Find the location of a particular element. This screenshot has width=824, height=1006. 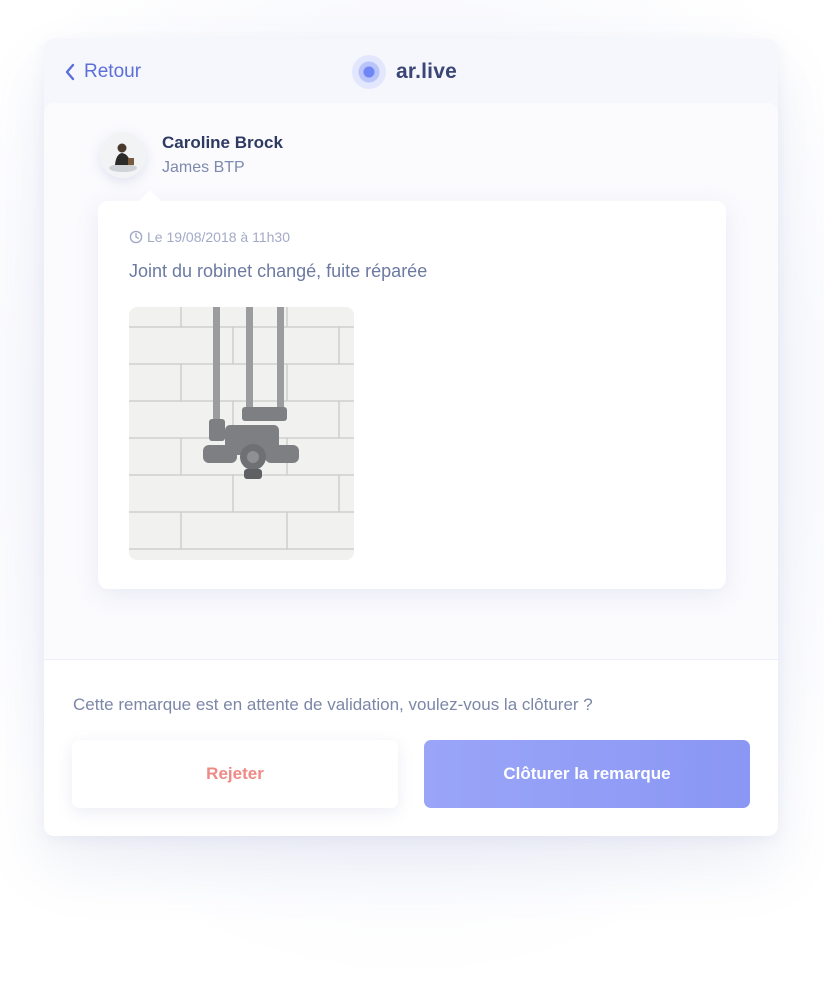

back-button: Retour is located at coordinates (102, 72).